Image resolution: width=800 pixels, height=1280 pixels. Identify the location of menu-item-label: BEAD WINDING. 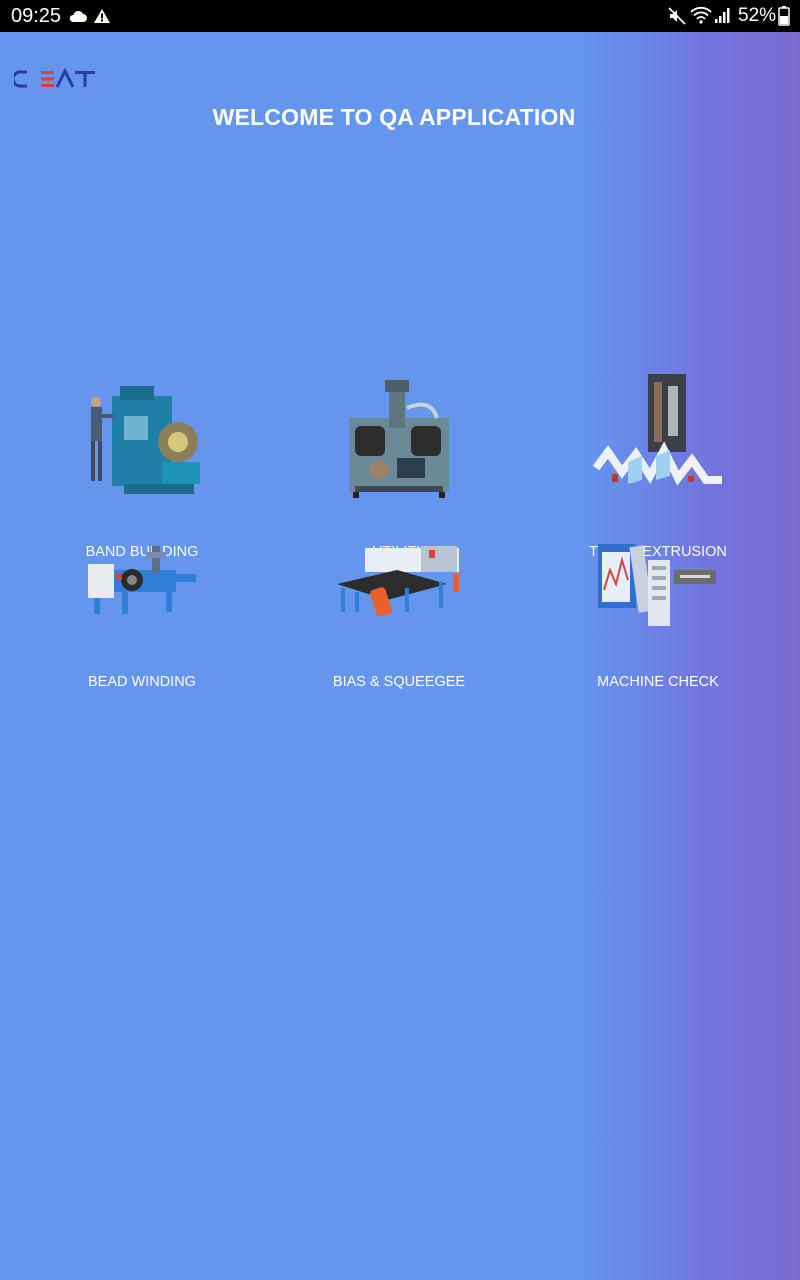
(142, 682).